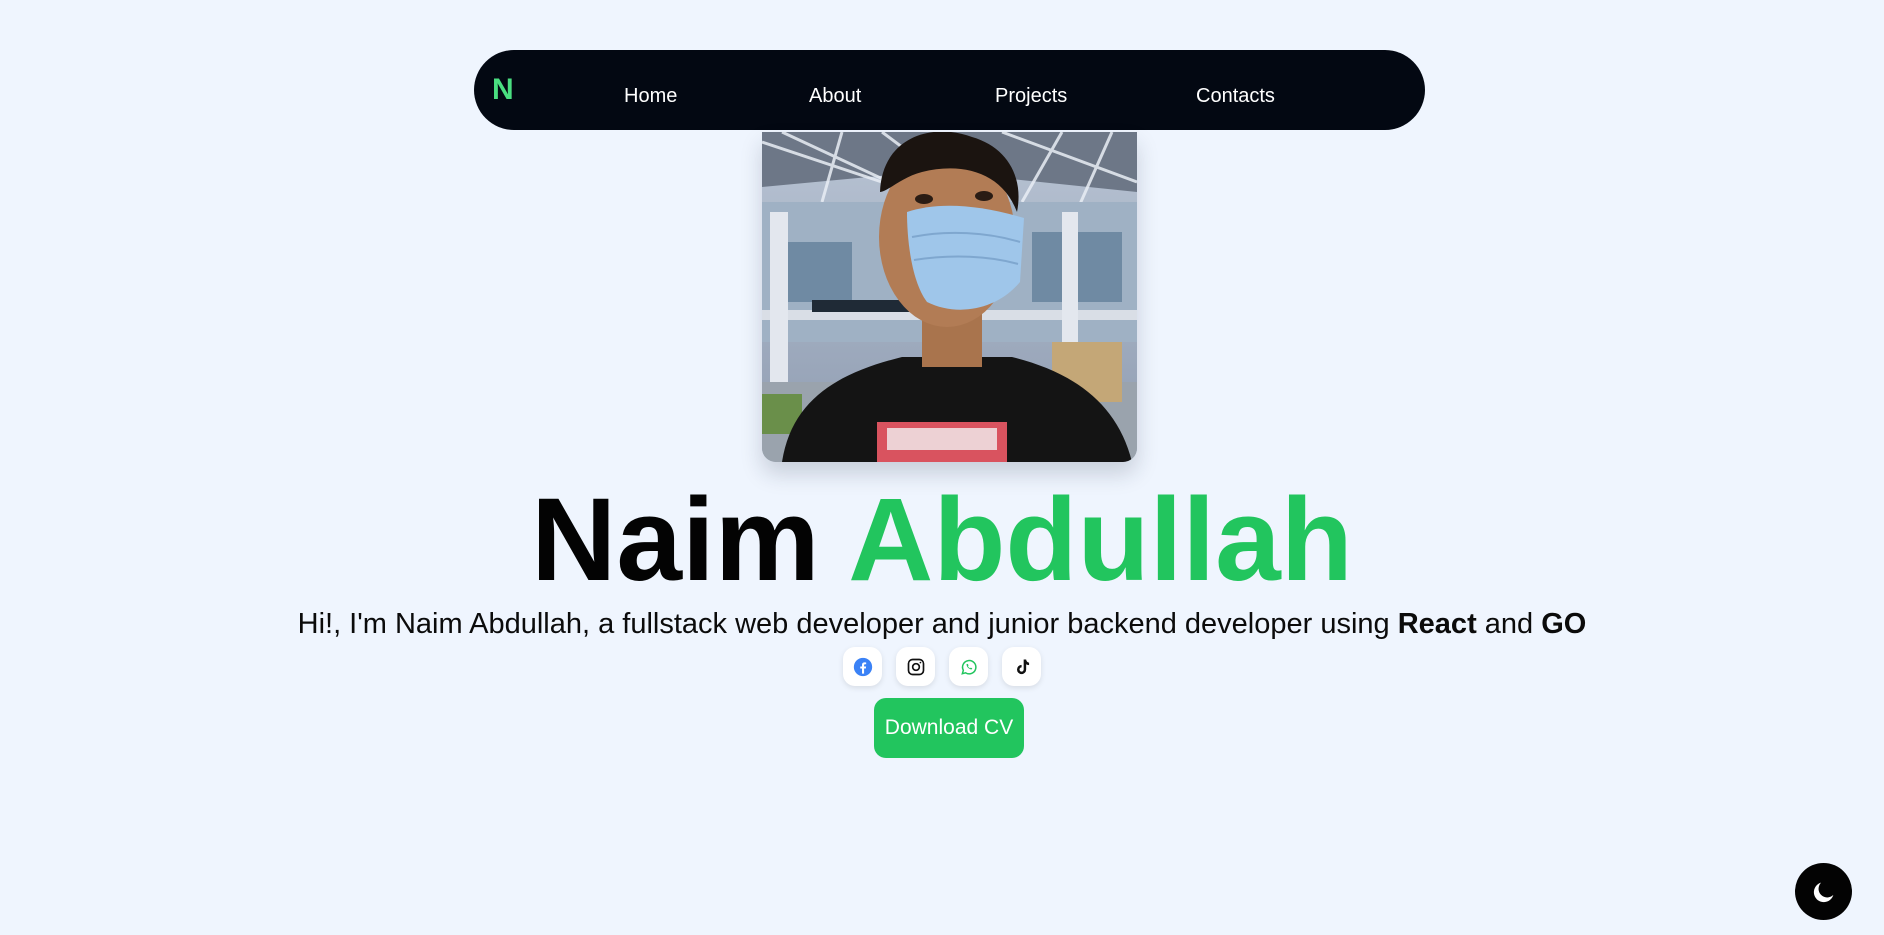 This screenshot has width=1884, height=935. I want to click on moon-icon, so click(1823, 892).